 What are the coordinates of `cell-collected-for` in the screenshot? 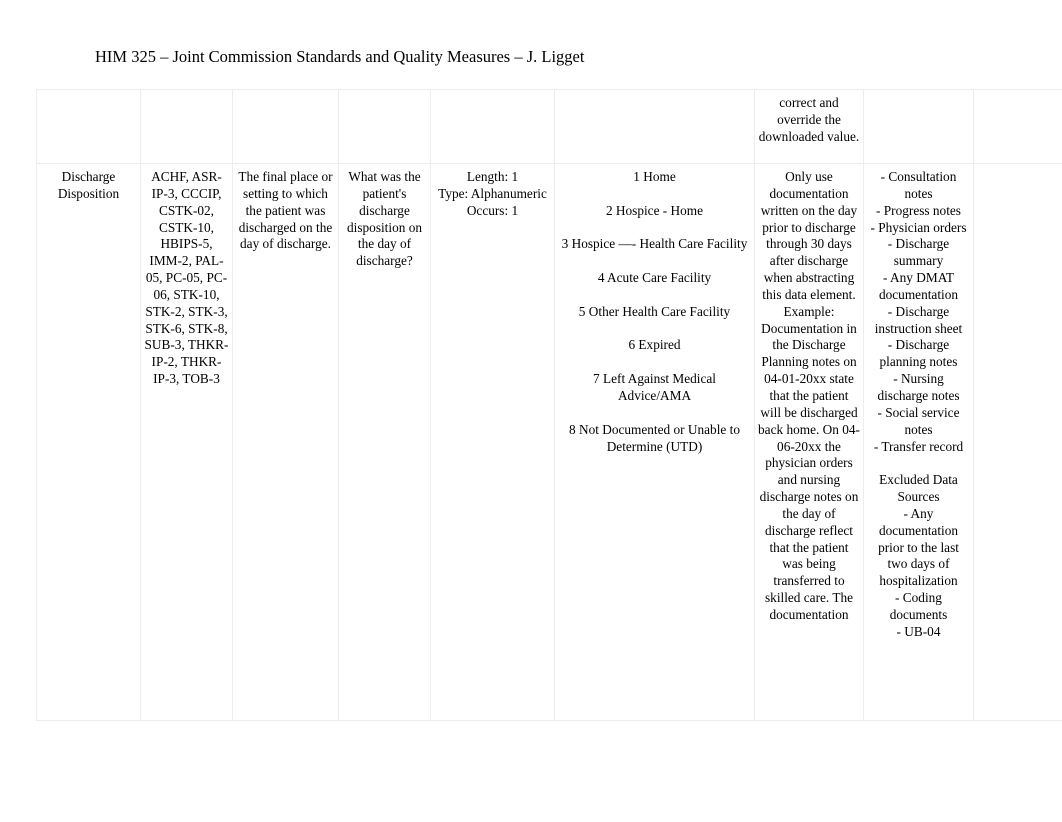 It's located at (186, 126).